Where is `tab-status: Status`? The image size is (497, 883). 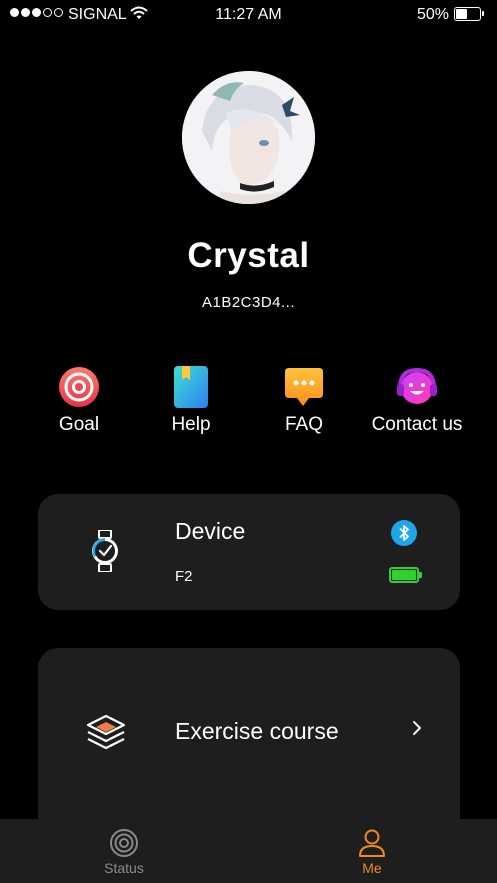 tab-status: Status is located at coordinates (124, 852).